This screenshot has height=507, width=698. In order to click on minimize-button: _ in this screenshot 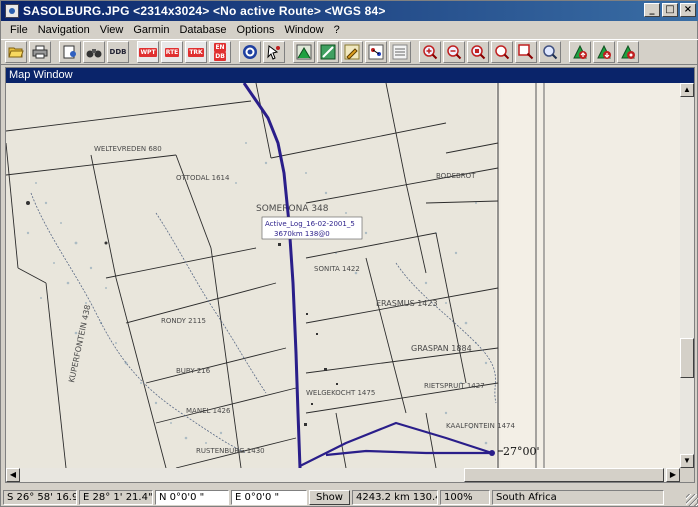, I will do `click(652, 10)`.